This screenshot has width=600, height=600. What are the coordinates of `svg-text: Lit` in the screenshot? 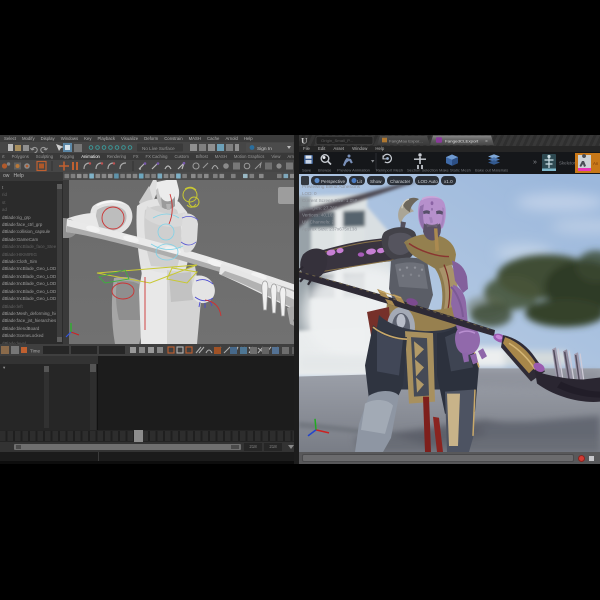 It's located at (360, 181).